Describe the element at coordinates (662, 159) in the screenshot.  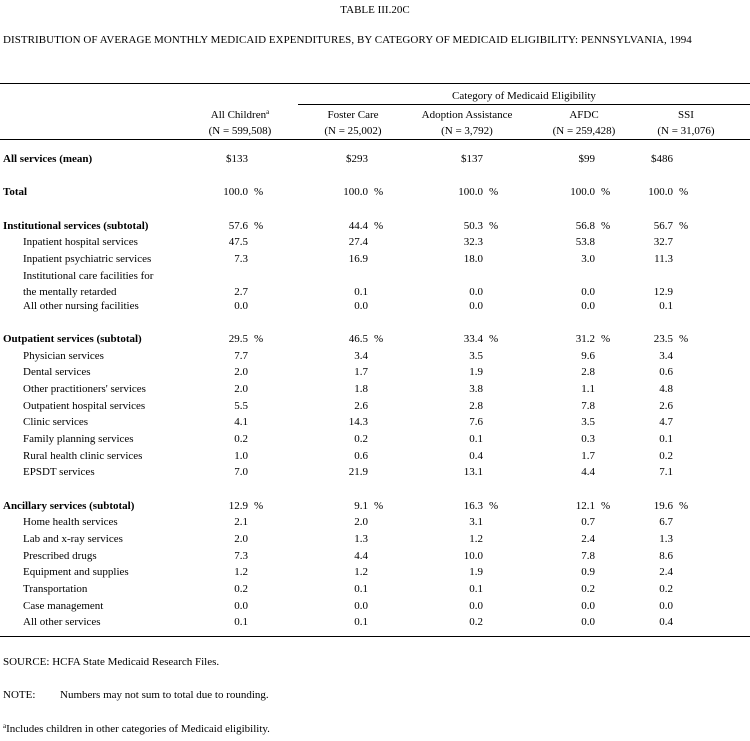
I see `table-cell: $486` at that location.